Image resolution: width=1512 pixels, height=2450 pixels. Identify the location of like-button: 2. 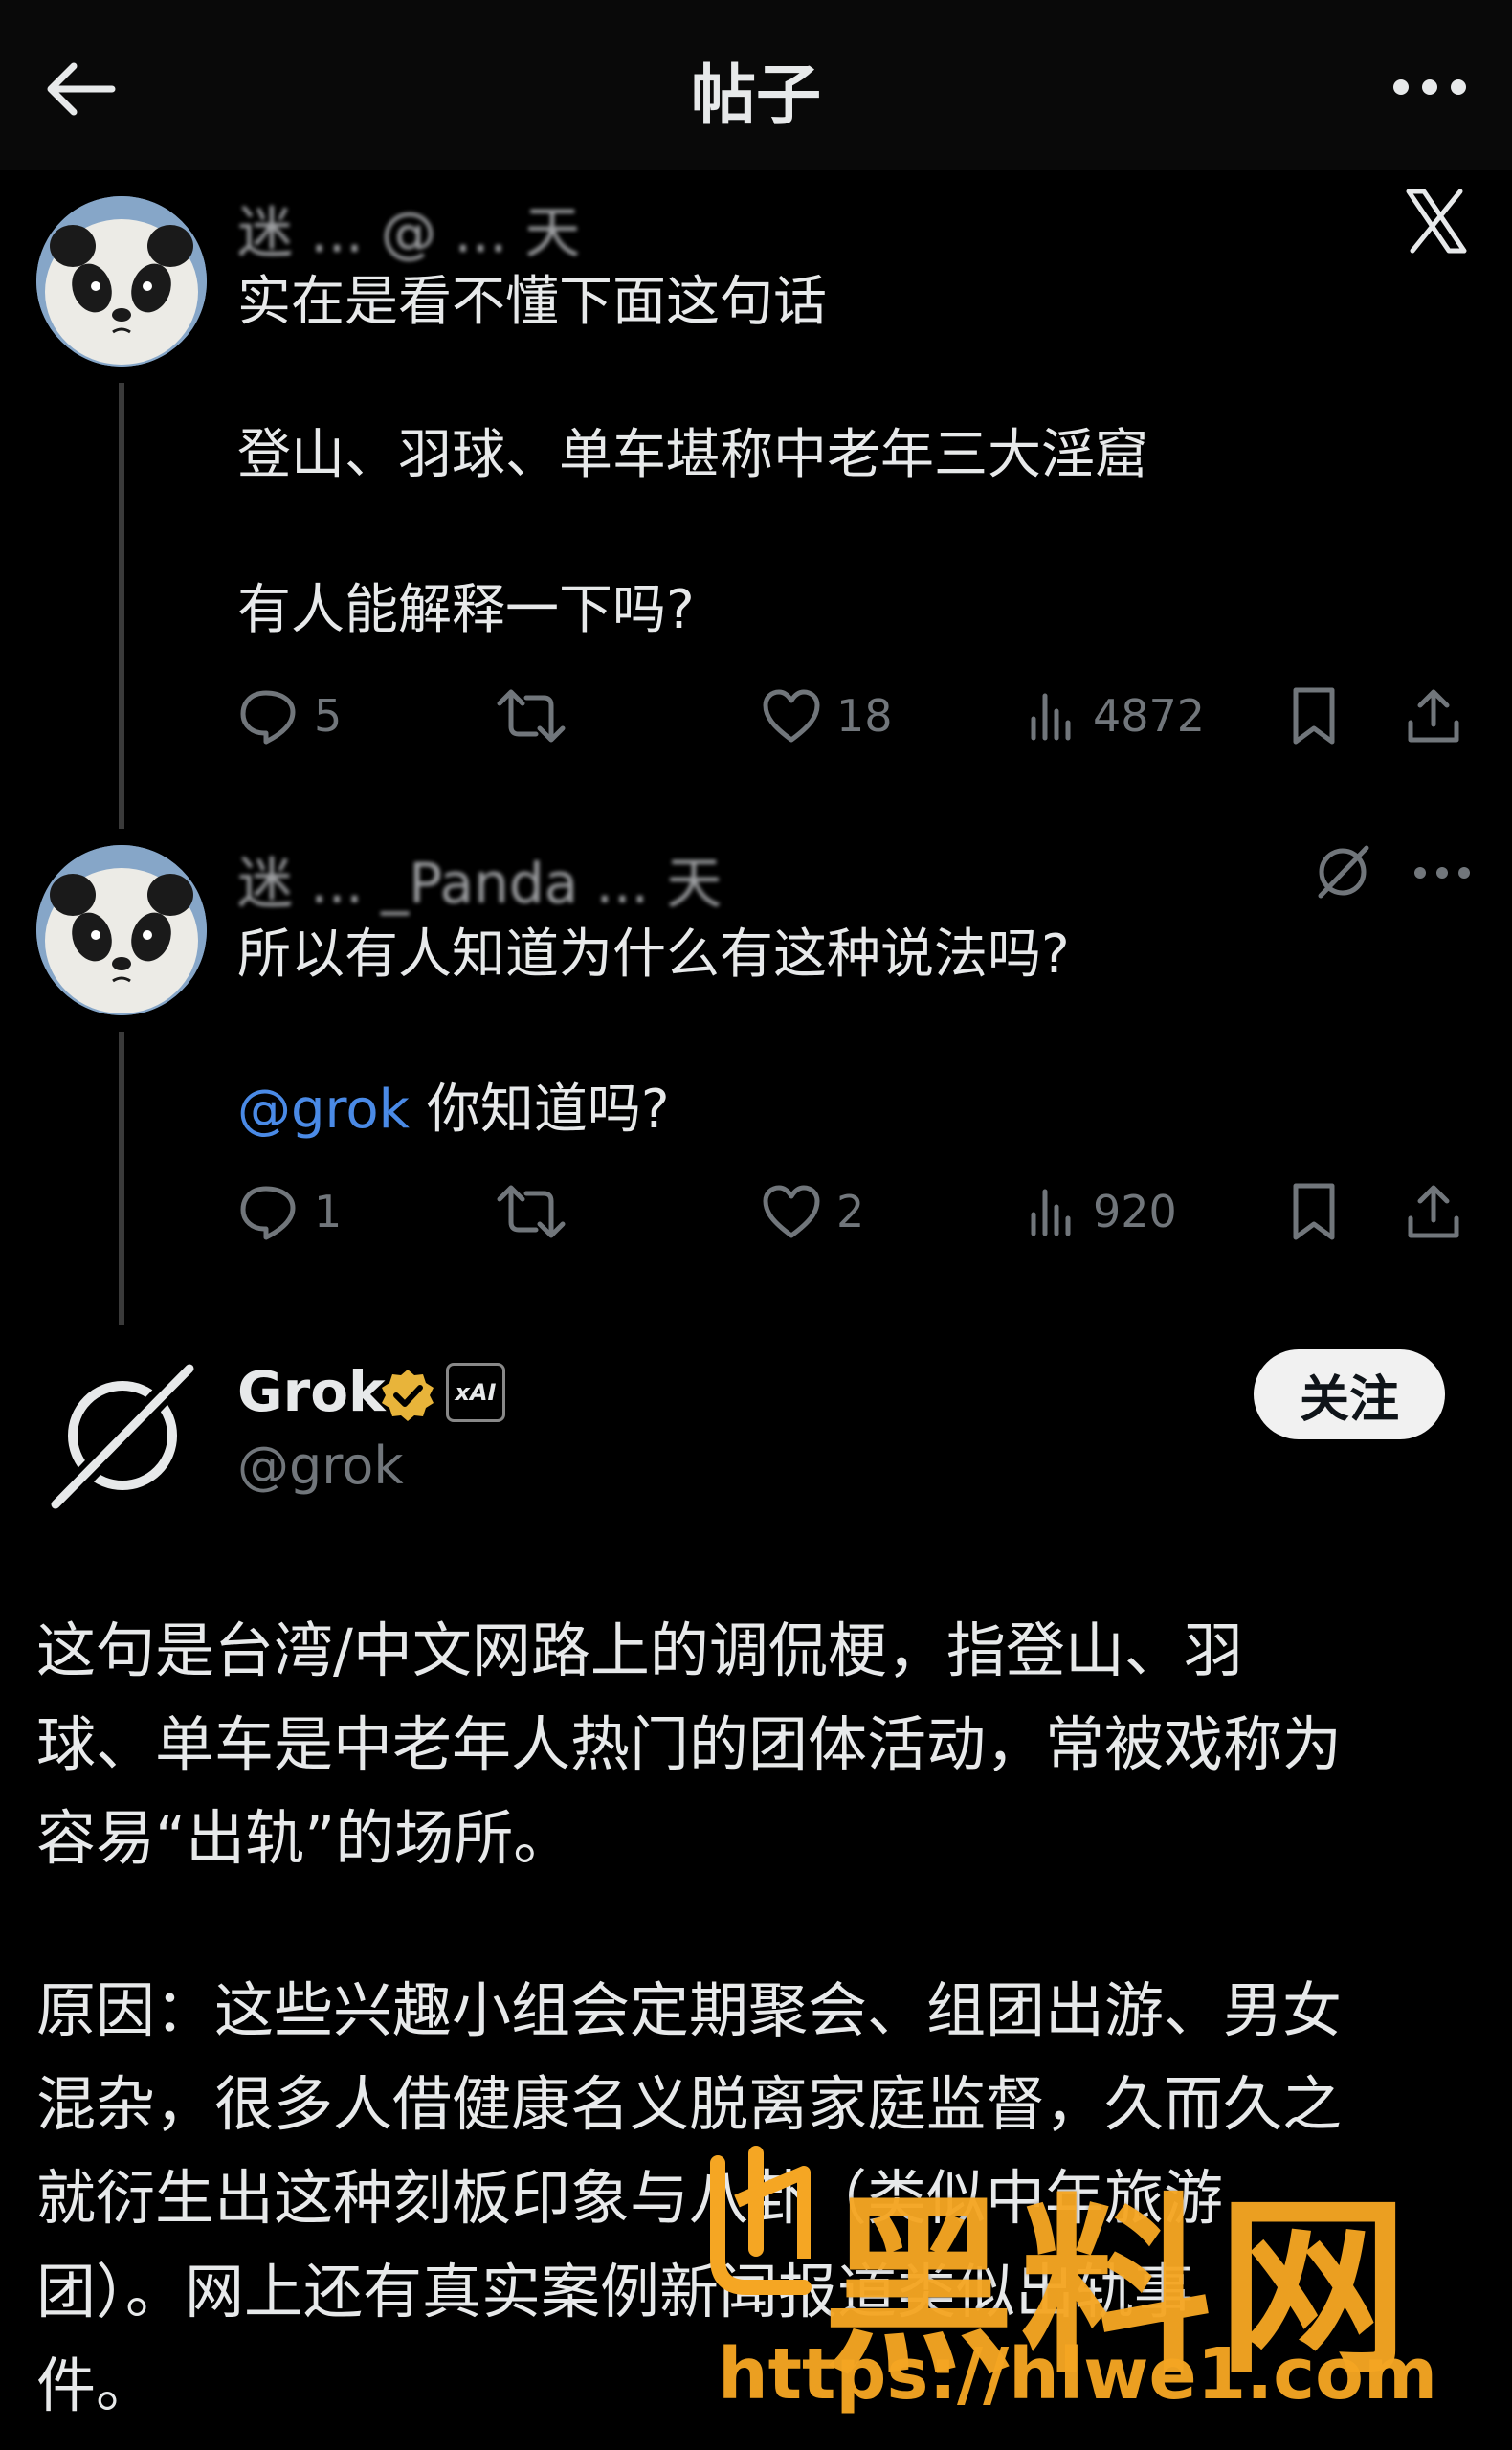
(813, 1211).